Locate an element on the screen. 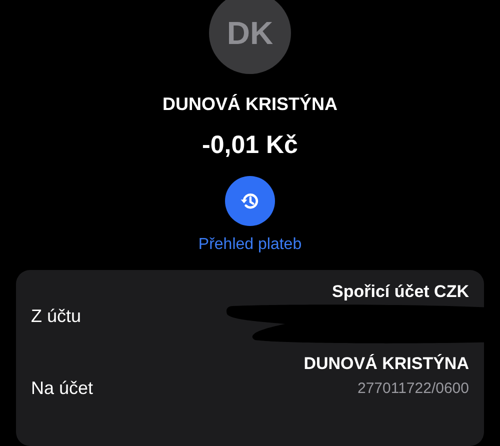 This screenshot has height=446, width=500. detail-value: DUNOVÁ KRISTÝNA is located at coordinates (386, 364).